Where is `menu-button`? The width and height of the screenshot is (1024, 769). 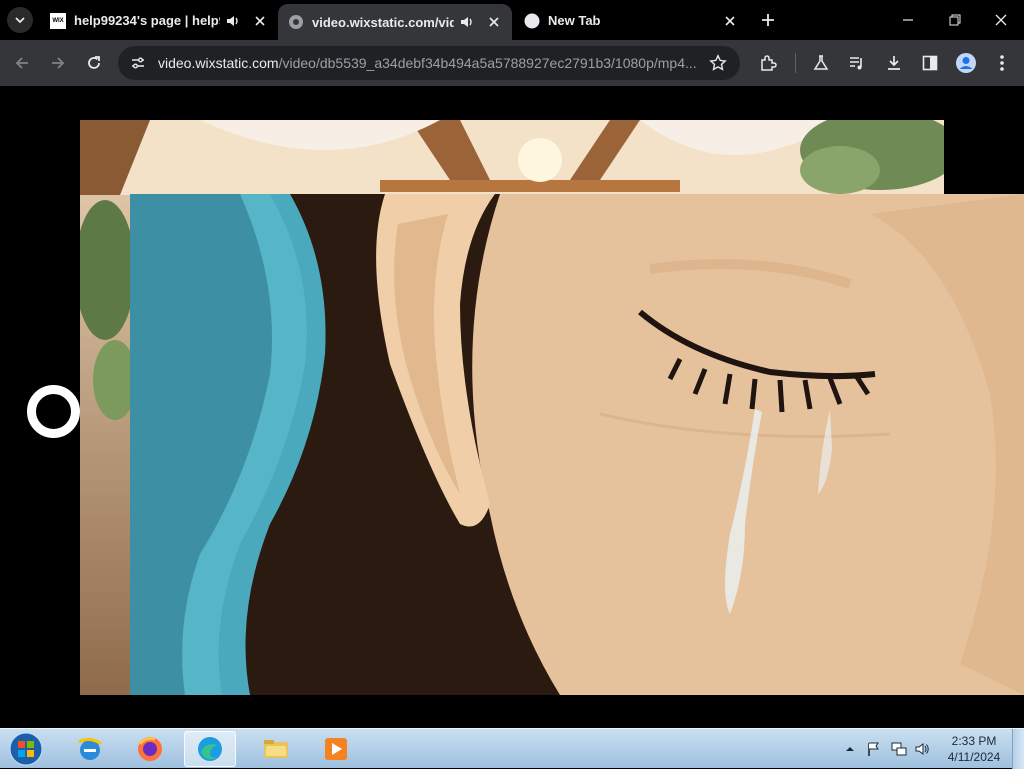 menu-button is located at coordinates (1002, 63).